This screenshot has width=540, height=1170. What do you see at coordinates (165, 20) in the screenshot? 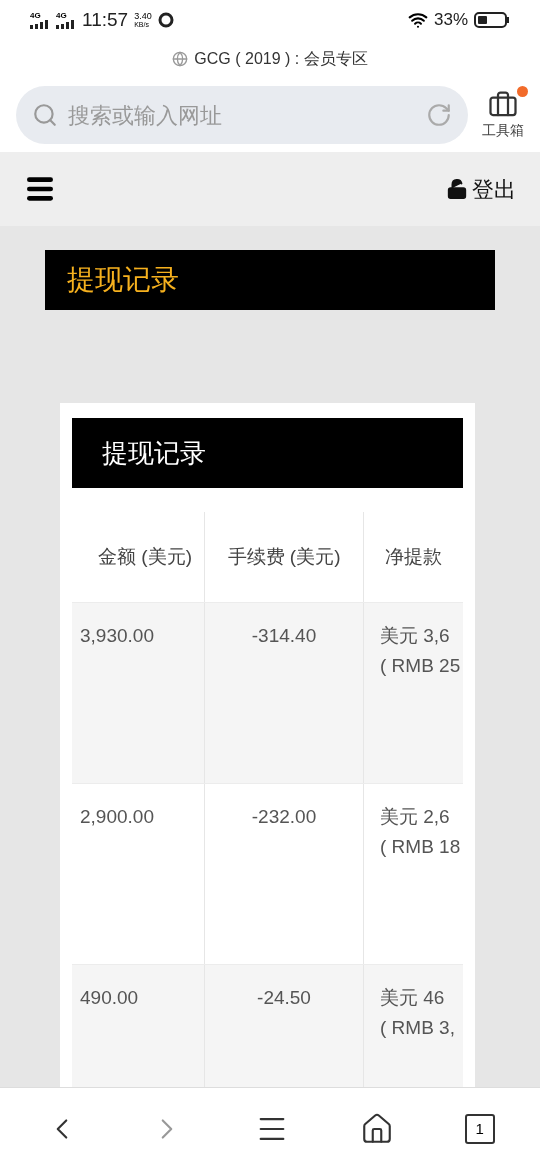
I see `app-icon` at bounding box center [165, 20].